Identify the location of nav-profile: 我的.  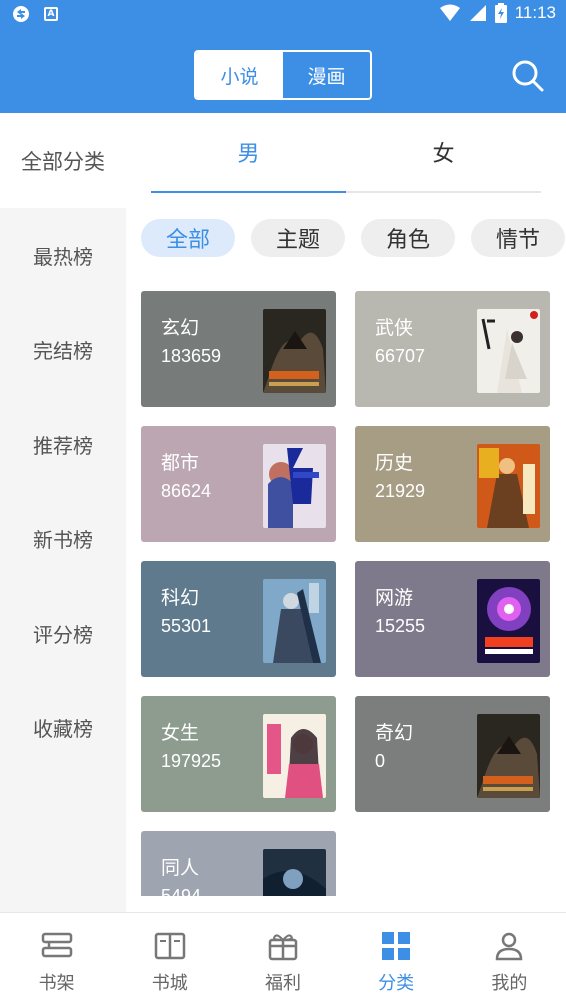
(509, 959).